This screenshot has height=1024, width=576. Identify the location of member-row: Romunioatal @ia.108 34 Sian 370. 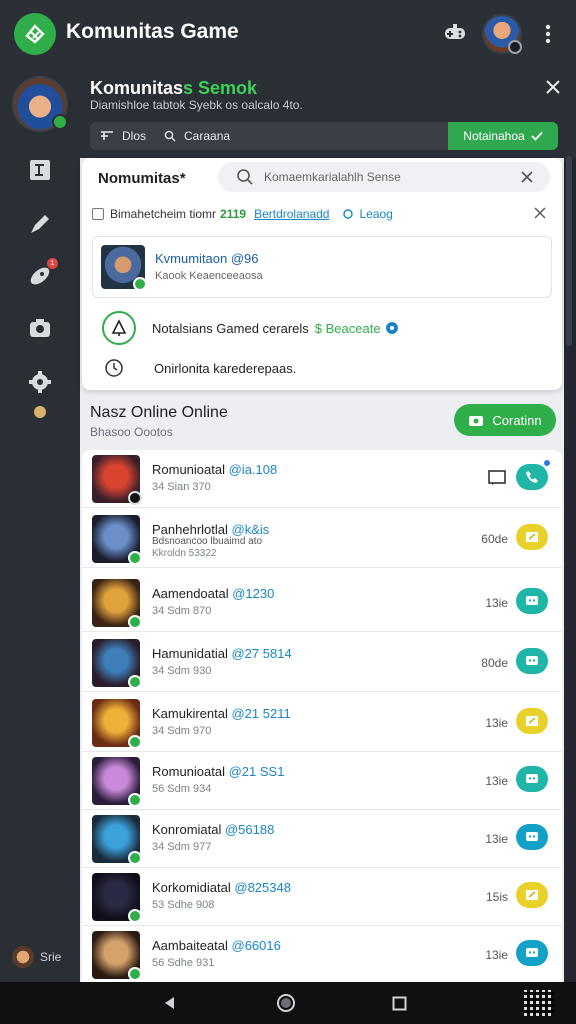
(322, 479).